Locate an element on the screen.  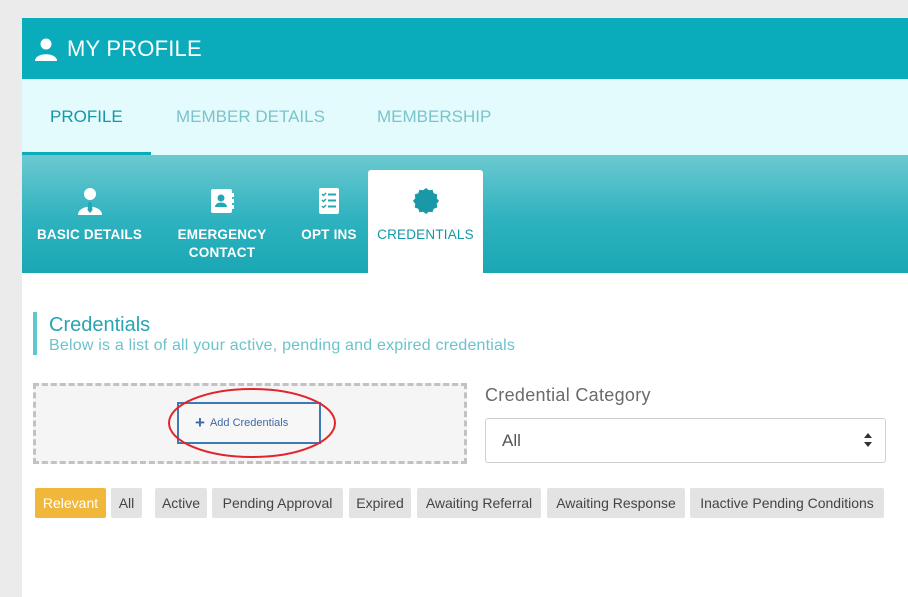
subtab-label: EMERGENCY CONTACT is located at coordinates (222, 243).